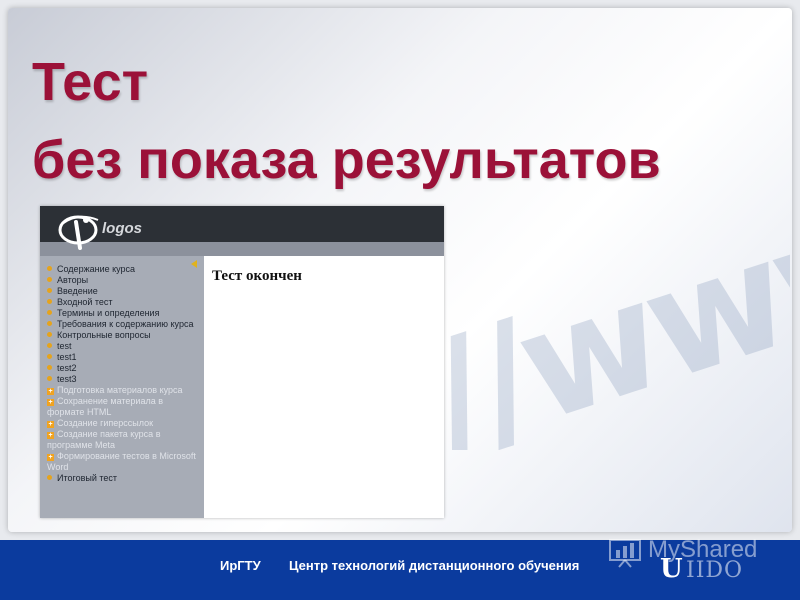  What do you see at coordinates (625, 553) in the screenshot?
I see `presentation-board-icon` at bounding box center [625, 553].